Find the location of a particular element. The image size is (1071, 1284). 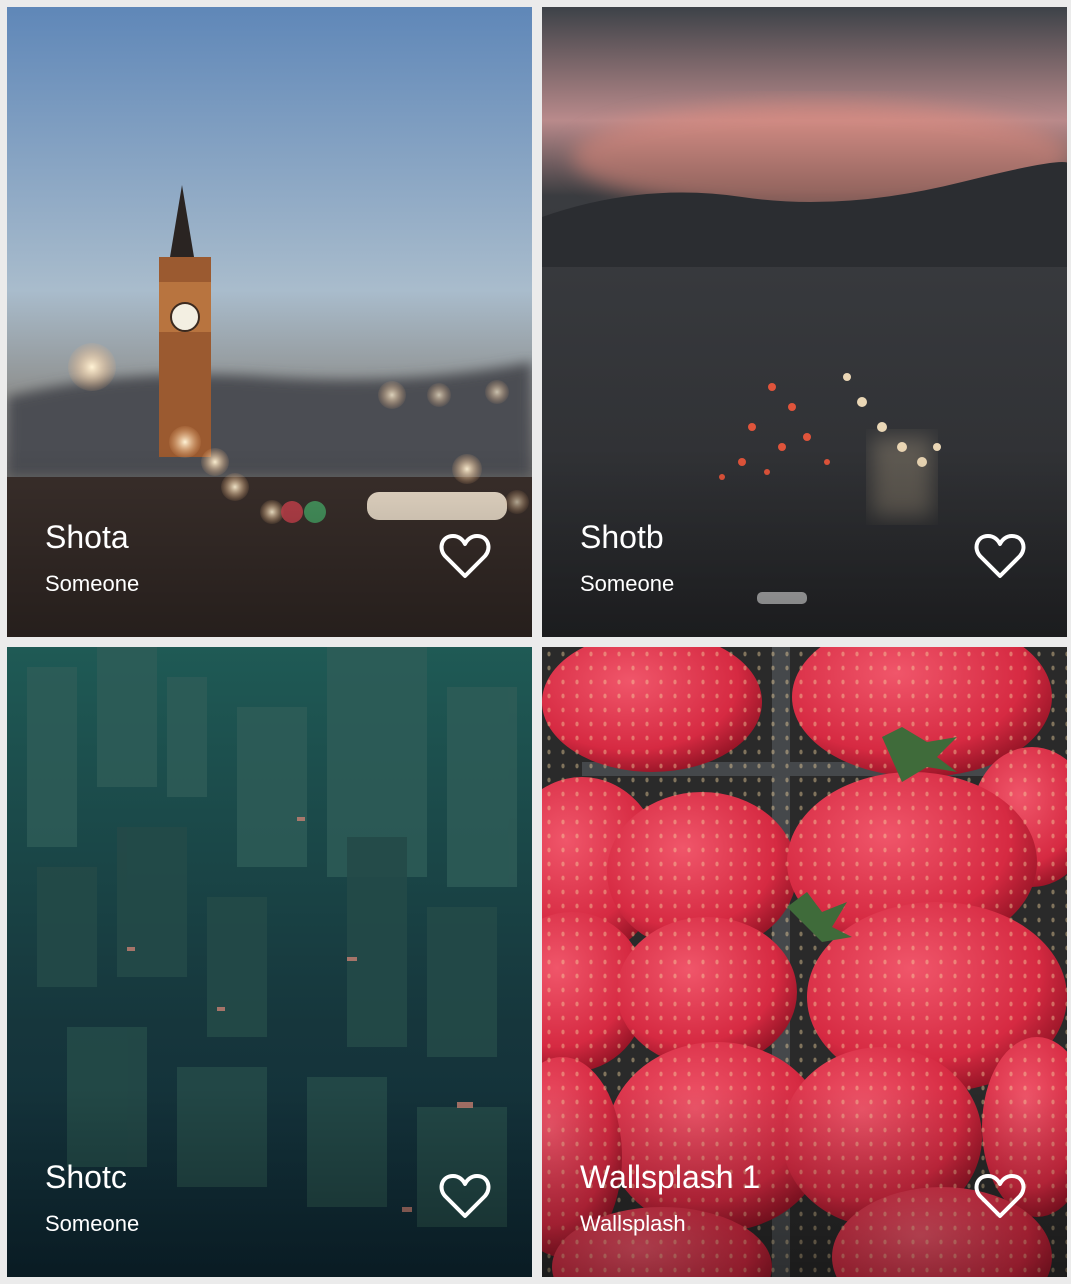

shot-title: Wallsplash 1 is located at coordinates (670, 1177).